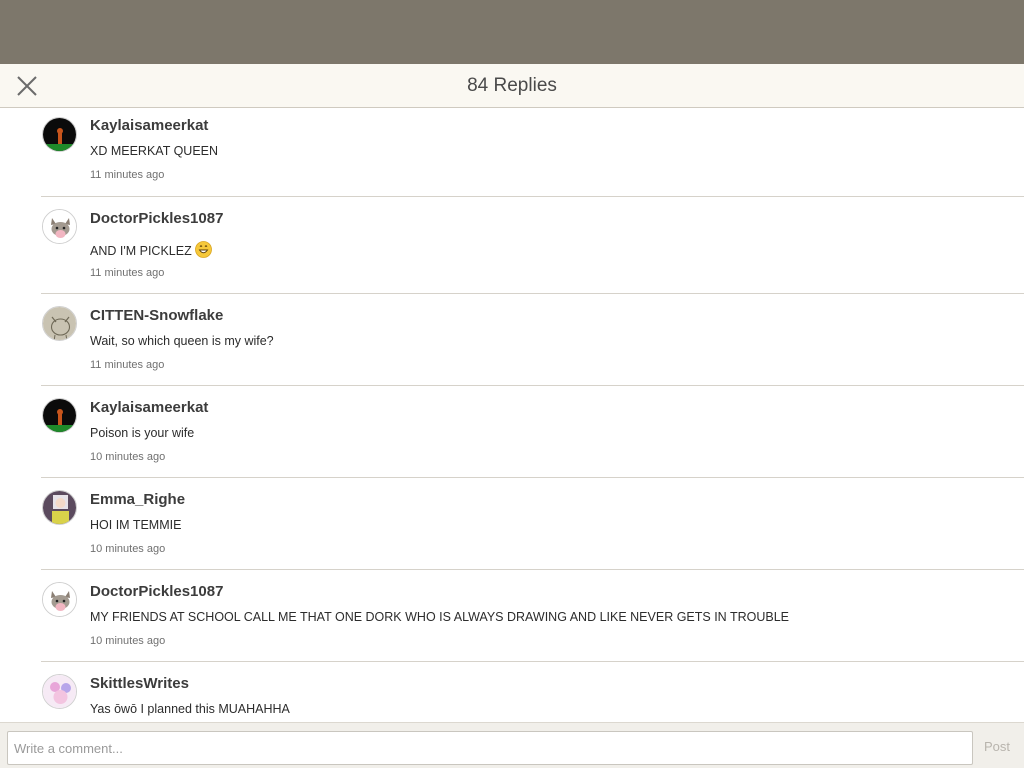 This screenshot has height=768, width=1024. Describe the element at coordinates (203, 251) in the screenshot. I see `grin-emoji-icon` at that location.